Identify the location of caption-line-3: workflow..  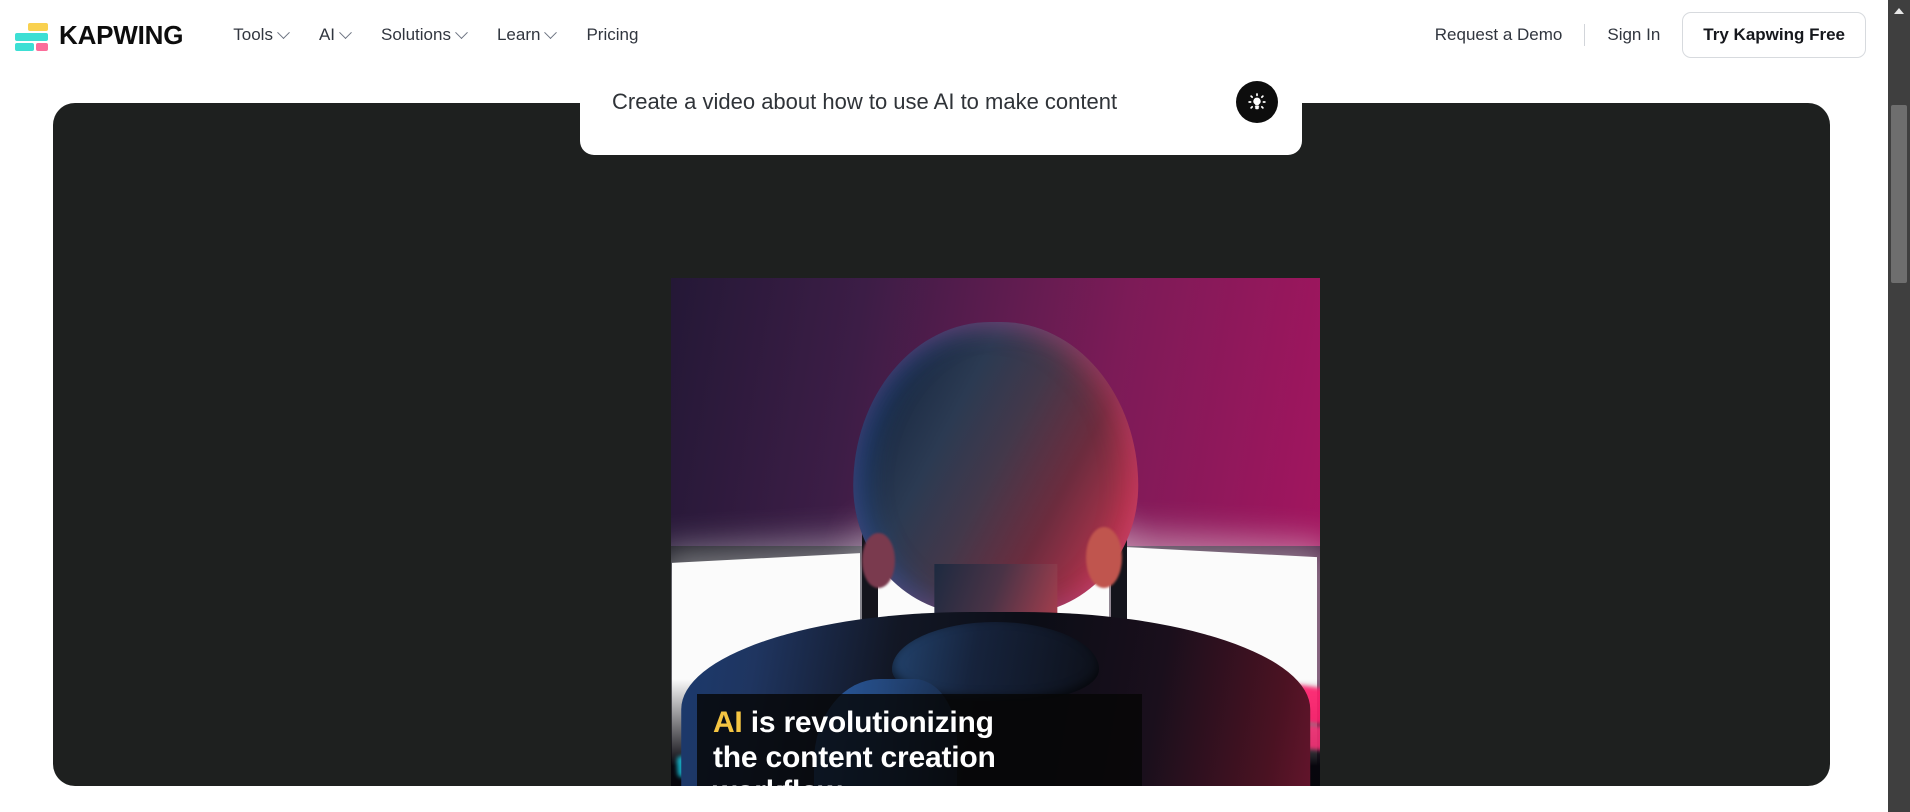
(920, 780).